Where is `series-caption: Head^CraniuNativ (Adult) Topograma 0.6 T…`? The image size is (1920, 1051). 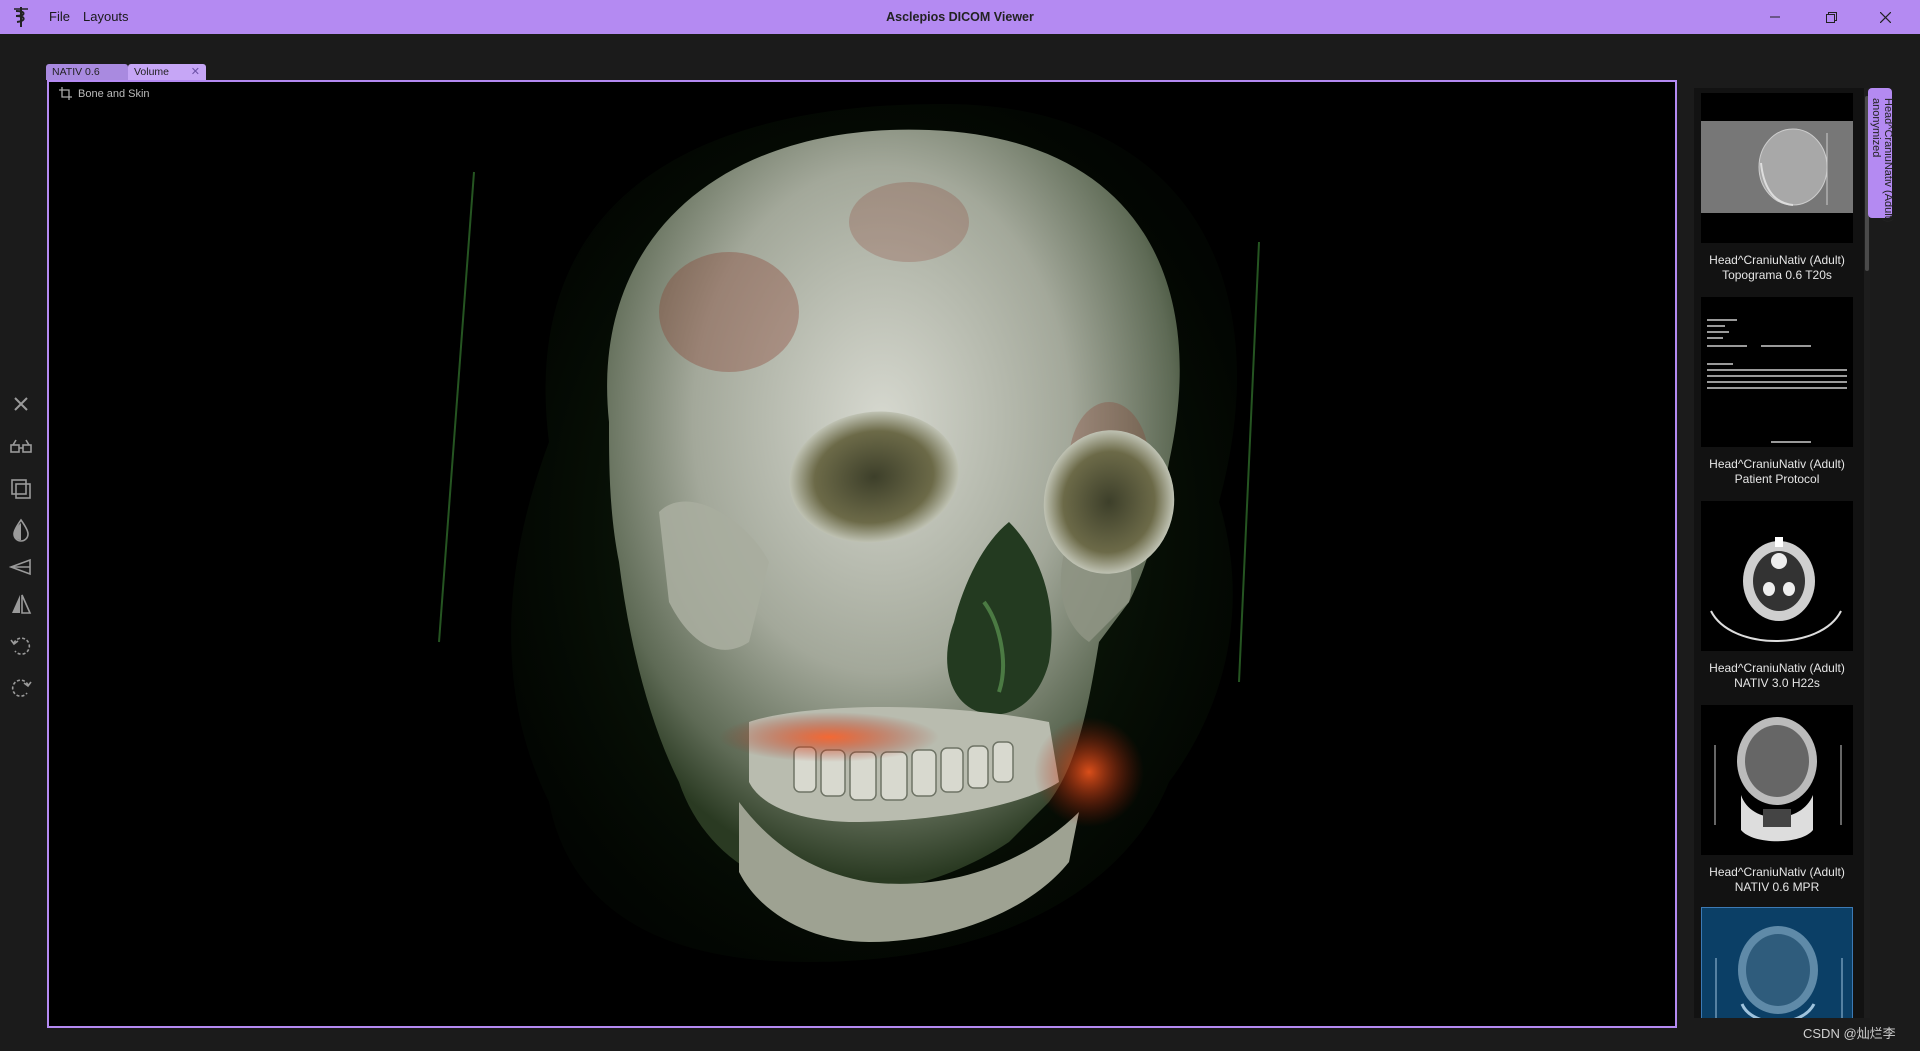
series-caption: Head^CraniuNativ (Adult) Topograma 0.6 T… is located at coordinates (1777, 268).